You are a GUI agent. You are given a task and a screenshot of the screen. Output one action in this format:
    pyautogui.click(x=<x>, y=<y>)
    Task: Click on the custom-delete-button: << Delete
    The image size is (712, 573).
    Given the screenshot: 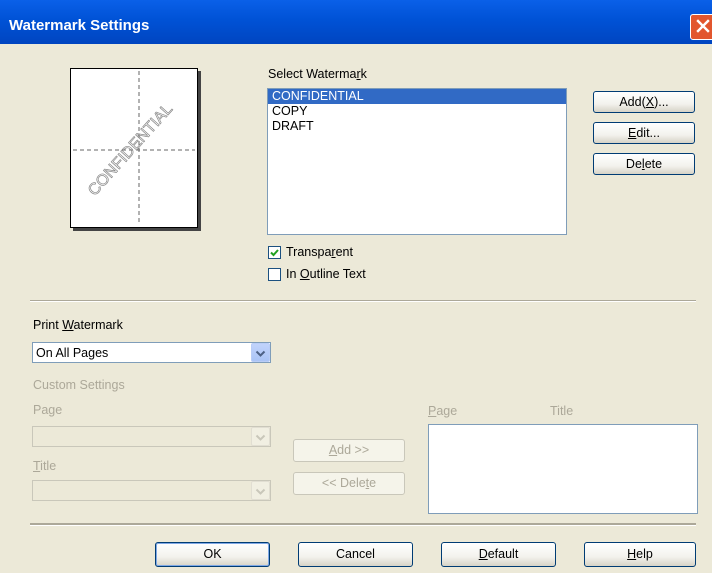 What is the action you would take?
    pyautogui.click(x=349, y=483)
    